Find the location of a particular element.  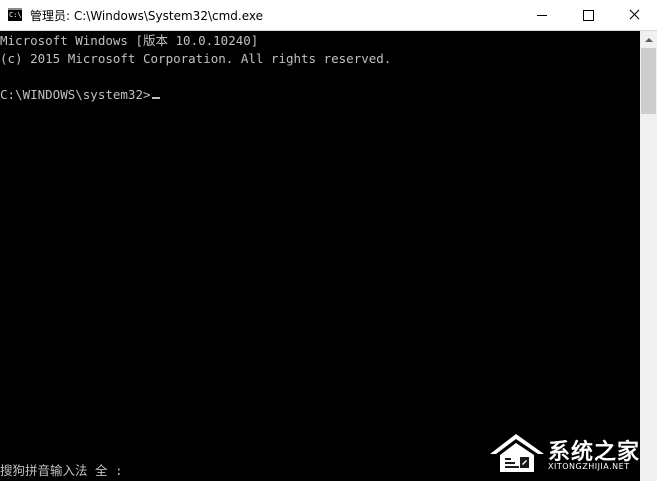

scroll-up-button is located at coordinates (648, 39).